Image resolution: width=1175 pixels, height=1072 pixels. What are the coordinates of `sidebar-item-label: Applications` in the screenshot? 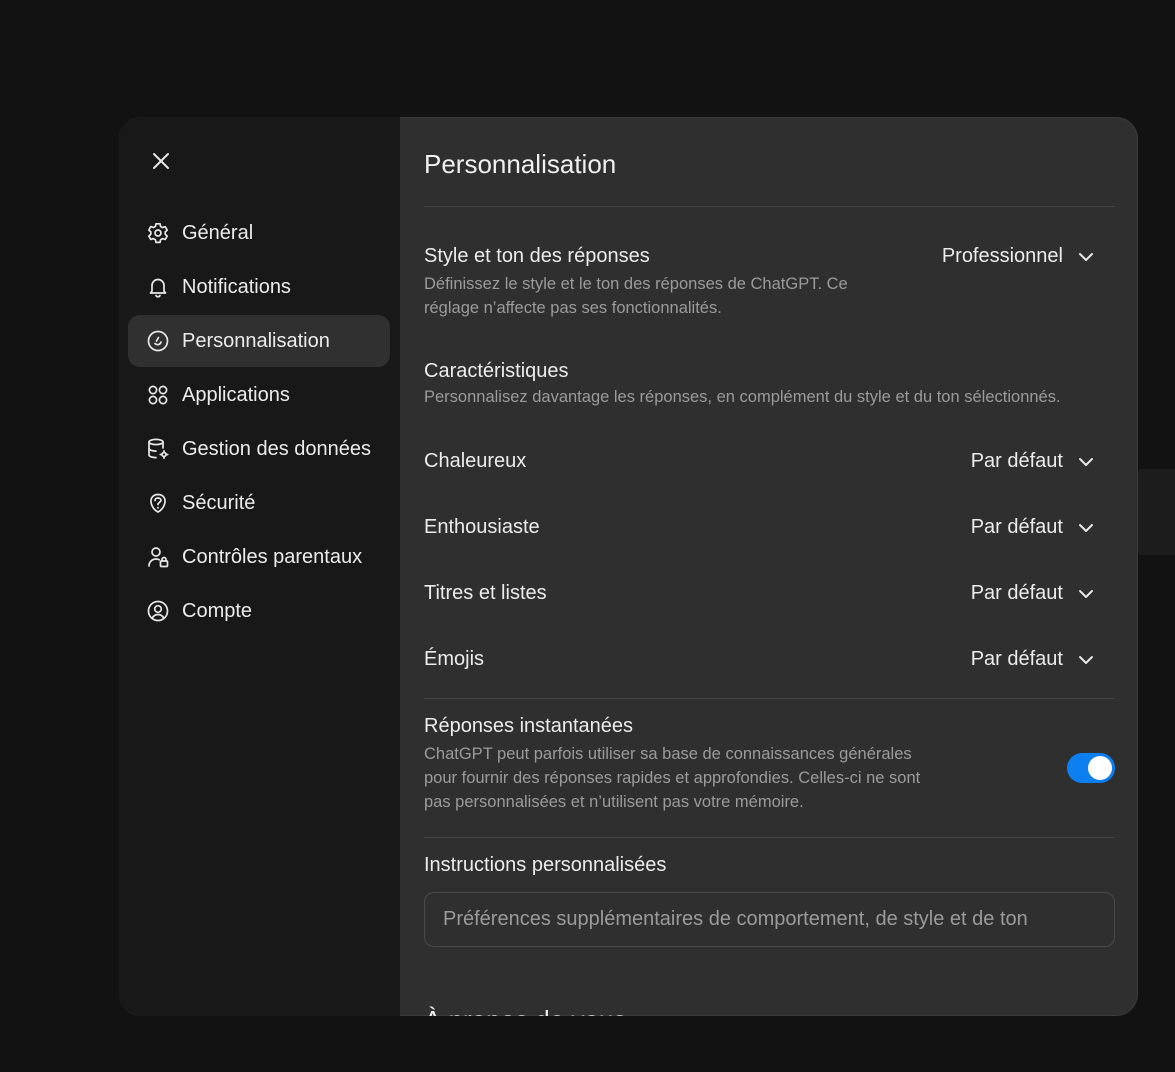 It's located at (236, 394).